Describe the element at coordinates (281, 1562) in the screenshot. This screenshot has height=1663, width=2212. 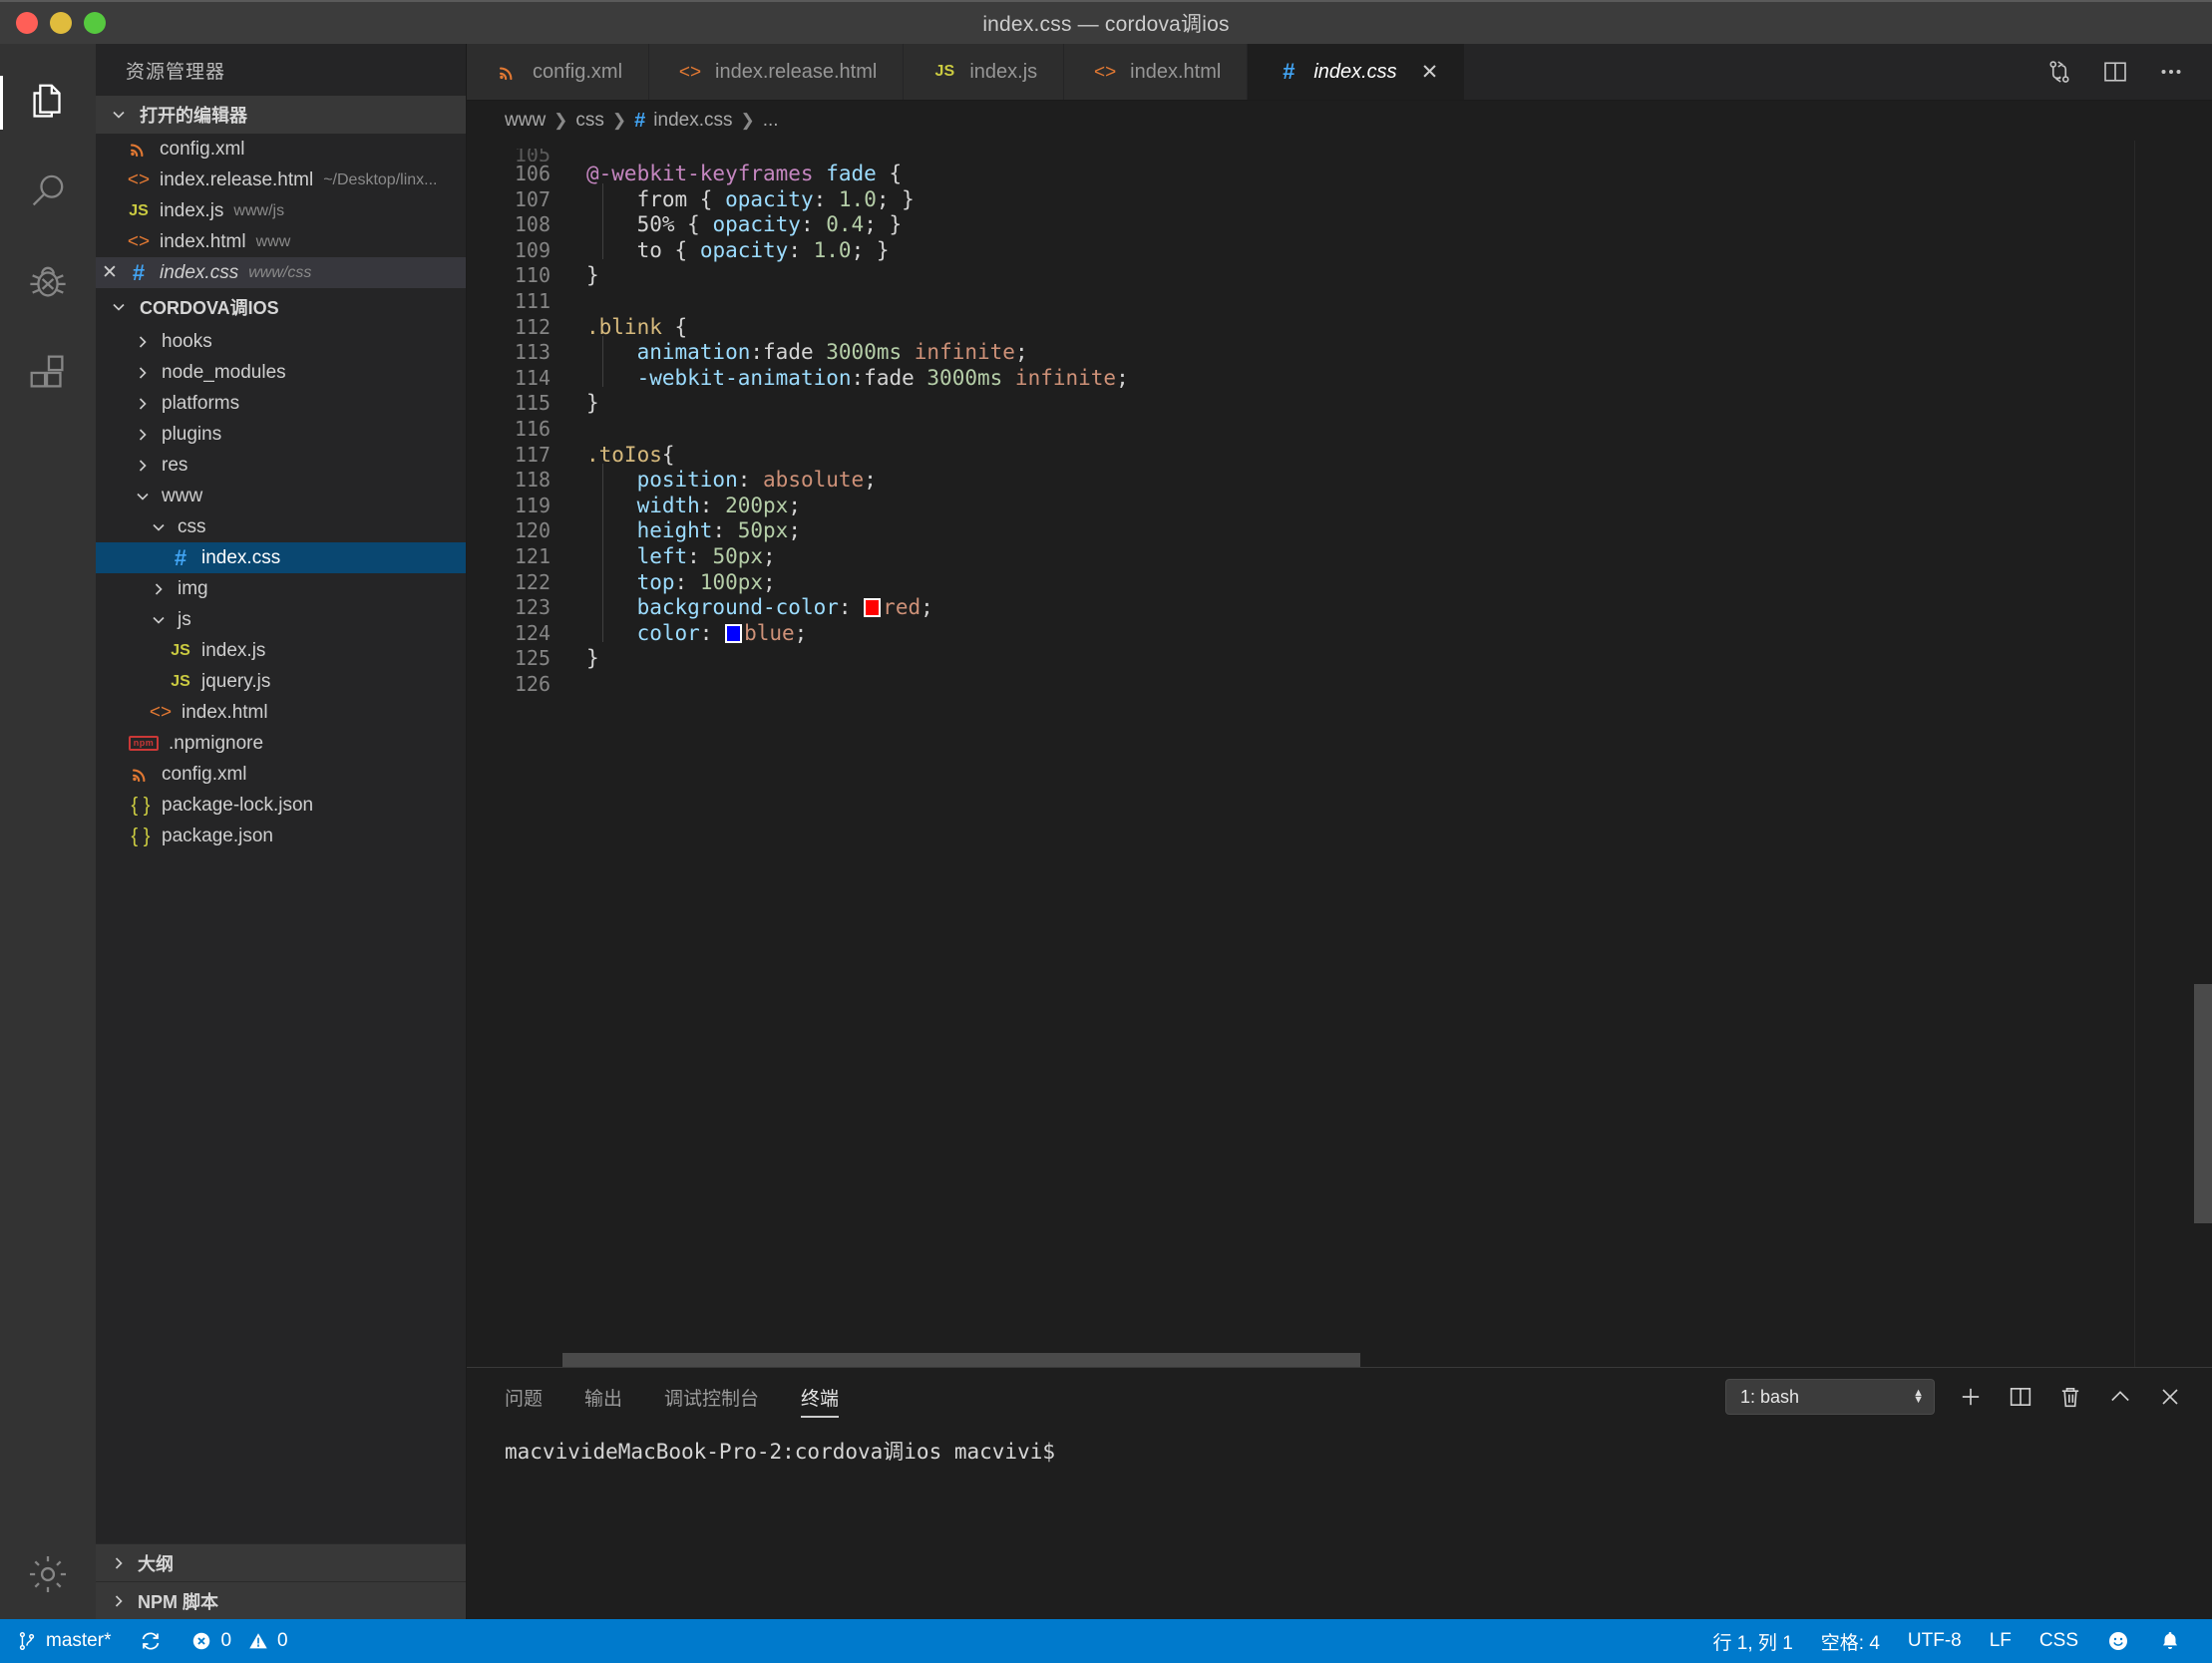
I see `section-outline: 大纲` at that location.